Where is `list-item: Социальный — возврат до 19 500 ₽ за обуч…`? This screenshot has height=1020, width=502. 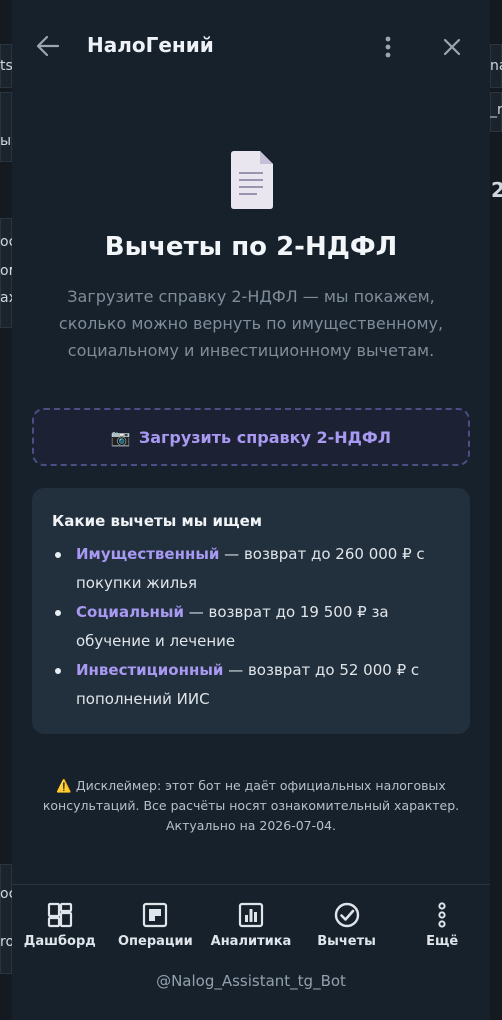
list-item: Социальный — возврат до 19 500 ₽ за обуч… is located at coordinates (251, 627).